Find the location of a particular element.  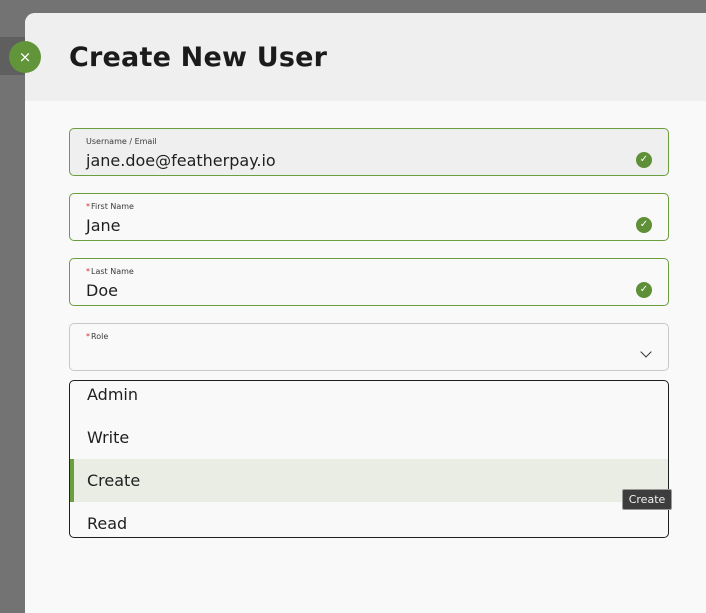

role-option-write: Write is located at coordinates (369, 437).